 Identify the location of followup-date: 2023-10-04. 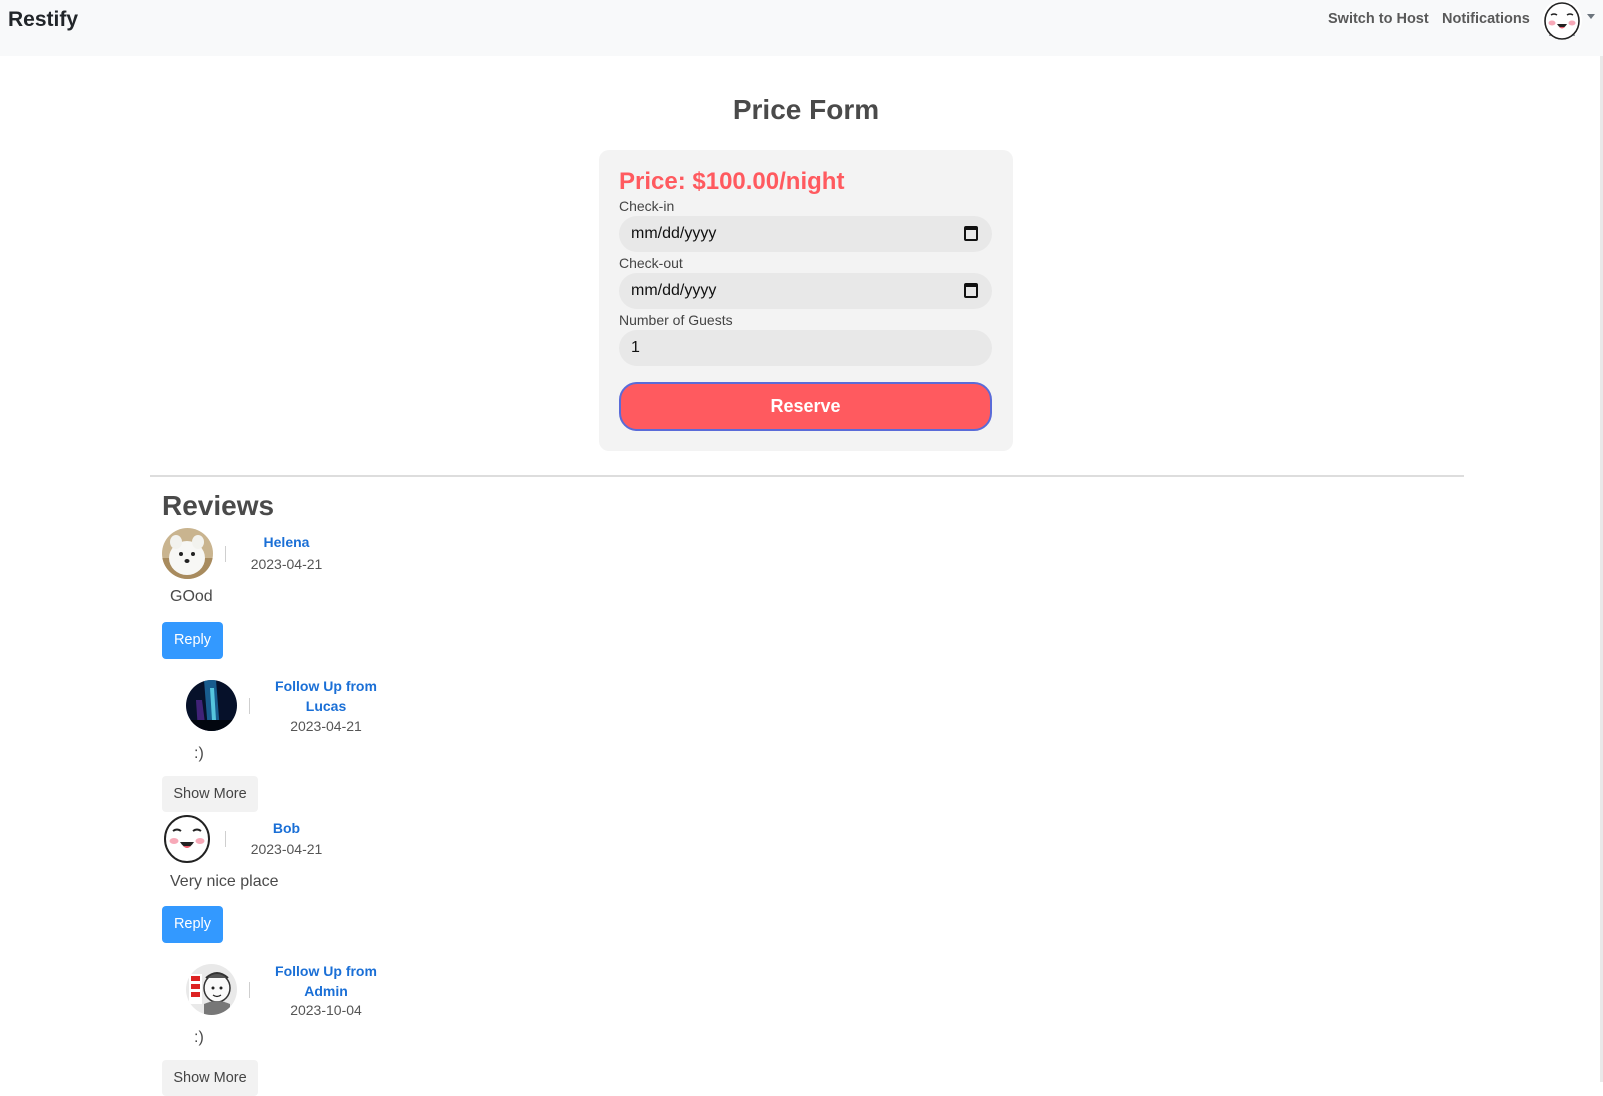
(326, 1010).